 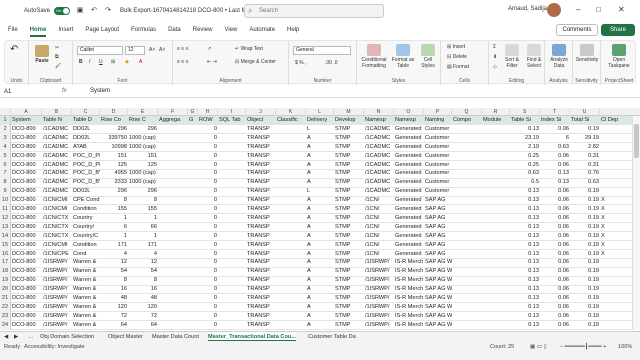 I want to click on cell: Warren &, so click(x=86, y=325).